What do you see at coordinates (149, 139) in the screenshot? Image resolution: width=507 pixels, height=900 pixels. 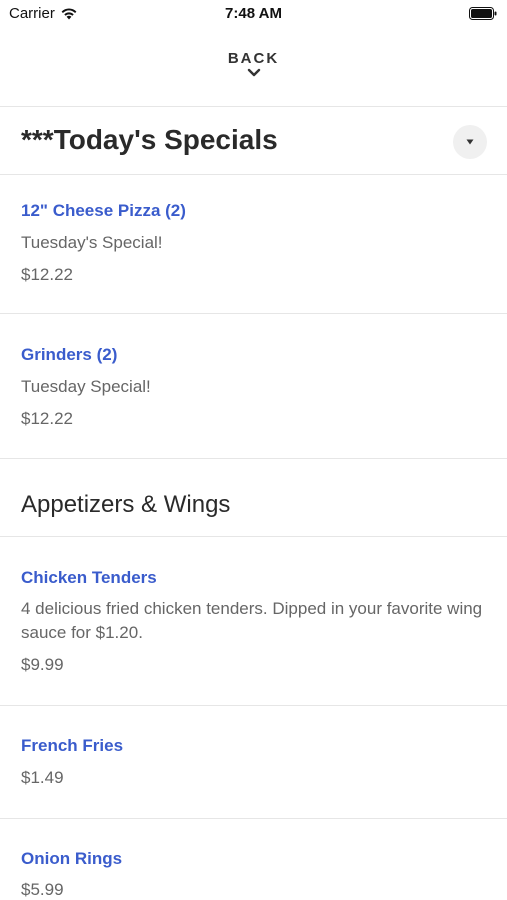 I see `section-title-todays-specials: ***Today's Specials` at bounding box center [149, 139].